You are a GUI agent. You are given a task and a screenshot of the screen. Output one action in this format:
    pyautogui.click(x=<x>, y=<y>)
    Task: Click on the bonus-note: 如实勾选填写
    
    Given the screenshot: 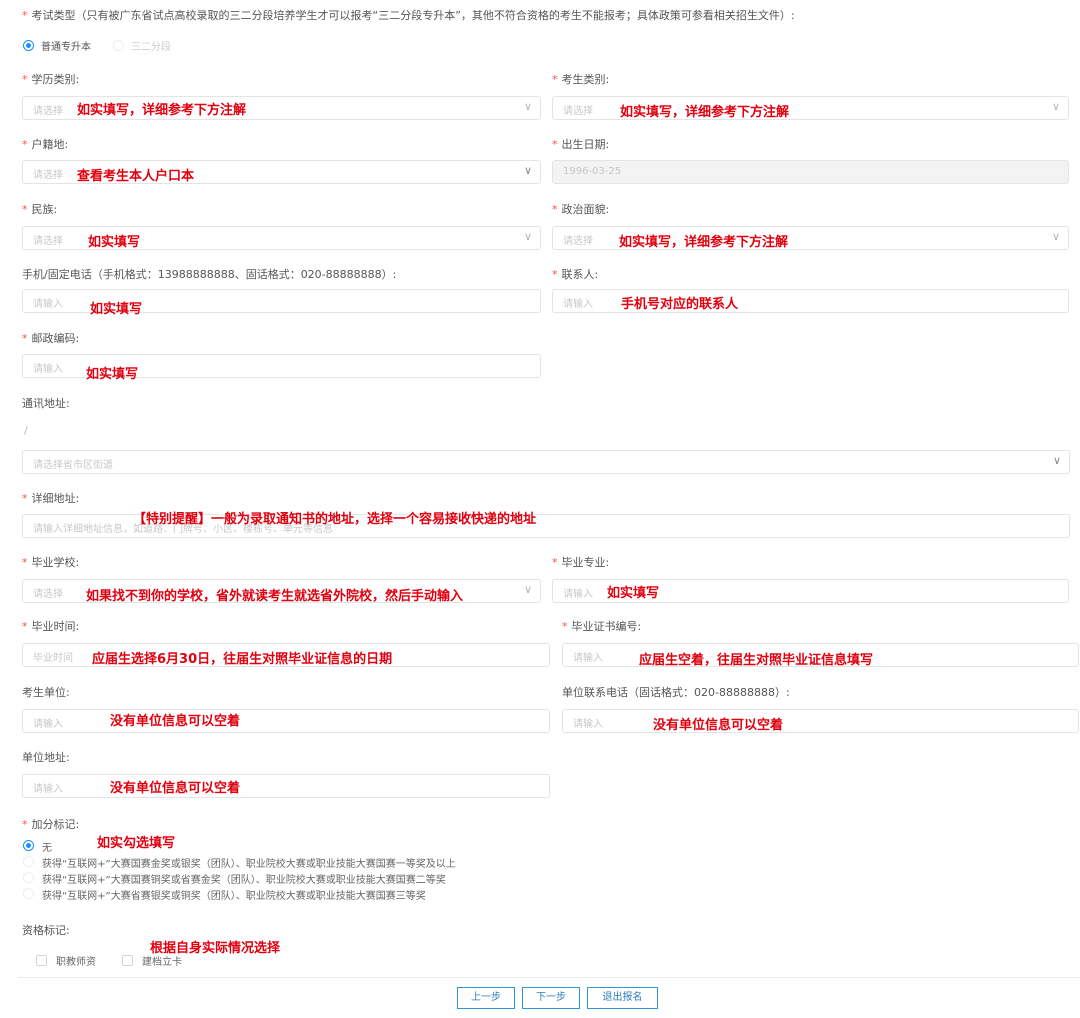 What is the action you would take?
    pyautogui.click(x=136, y=843)
    